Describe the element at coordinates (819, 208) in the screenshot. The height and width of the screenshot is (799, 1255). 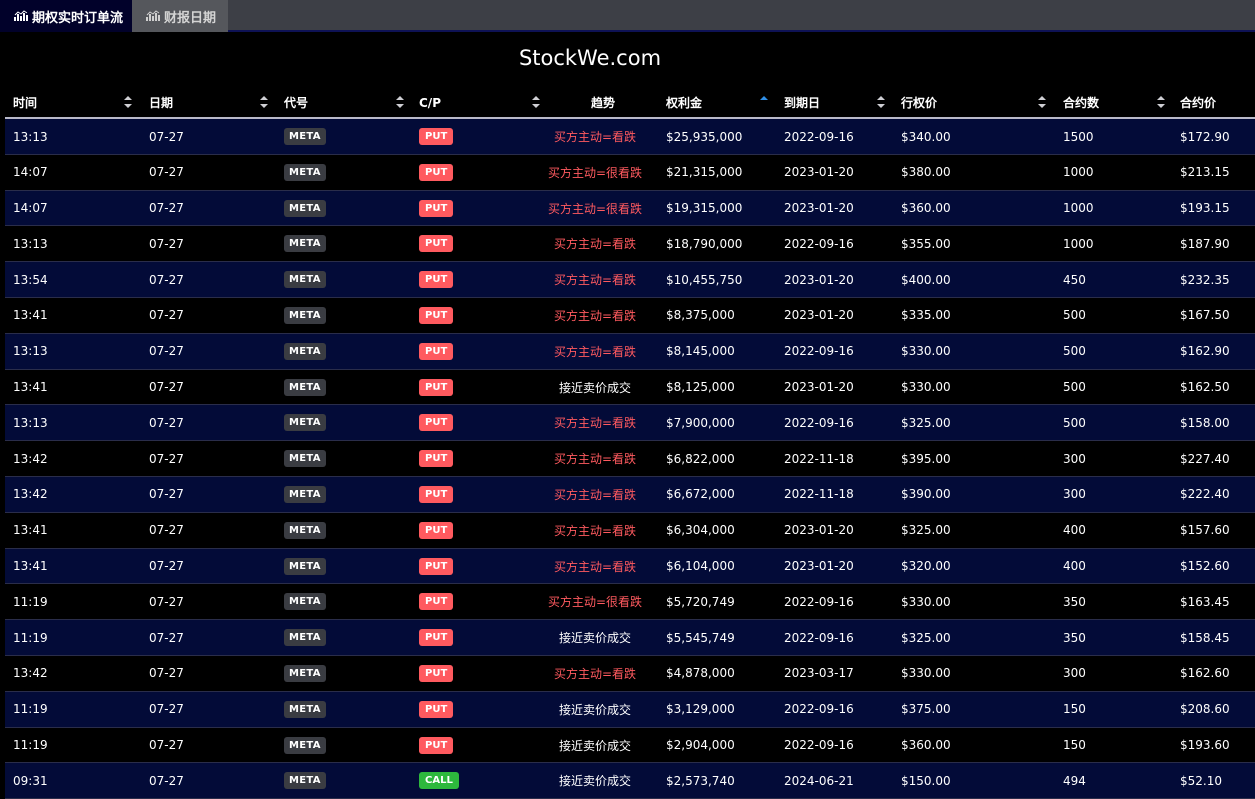
I see `cell-expiry: 2023-01-20` at that location.